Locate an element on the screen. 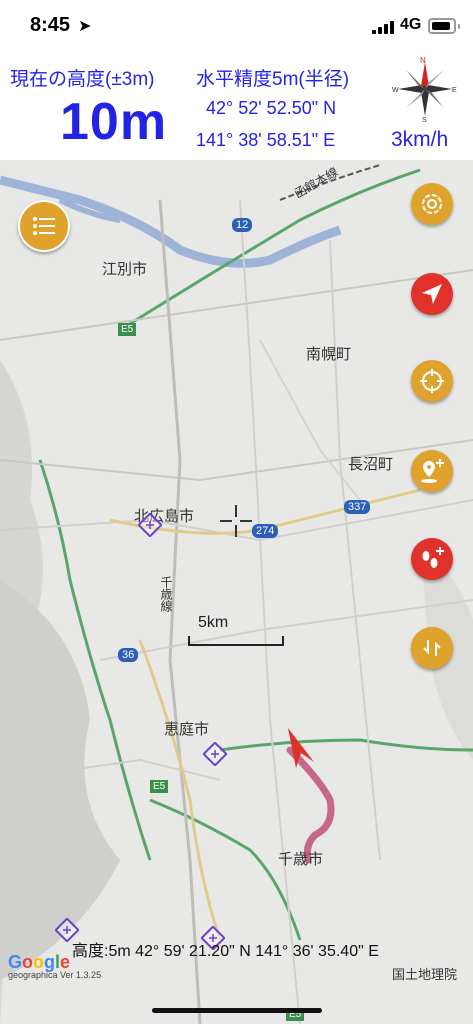  place-label-naganuma: 長沼町 is located at coordinates (371, 464).